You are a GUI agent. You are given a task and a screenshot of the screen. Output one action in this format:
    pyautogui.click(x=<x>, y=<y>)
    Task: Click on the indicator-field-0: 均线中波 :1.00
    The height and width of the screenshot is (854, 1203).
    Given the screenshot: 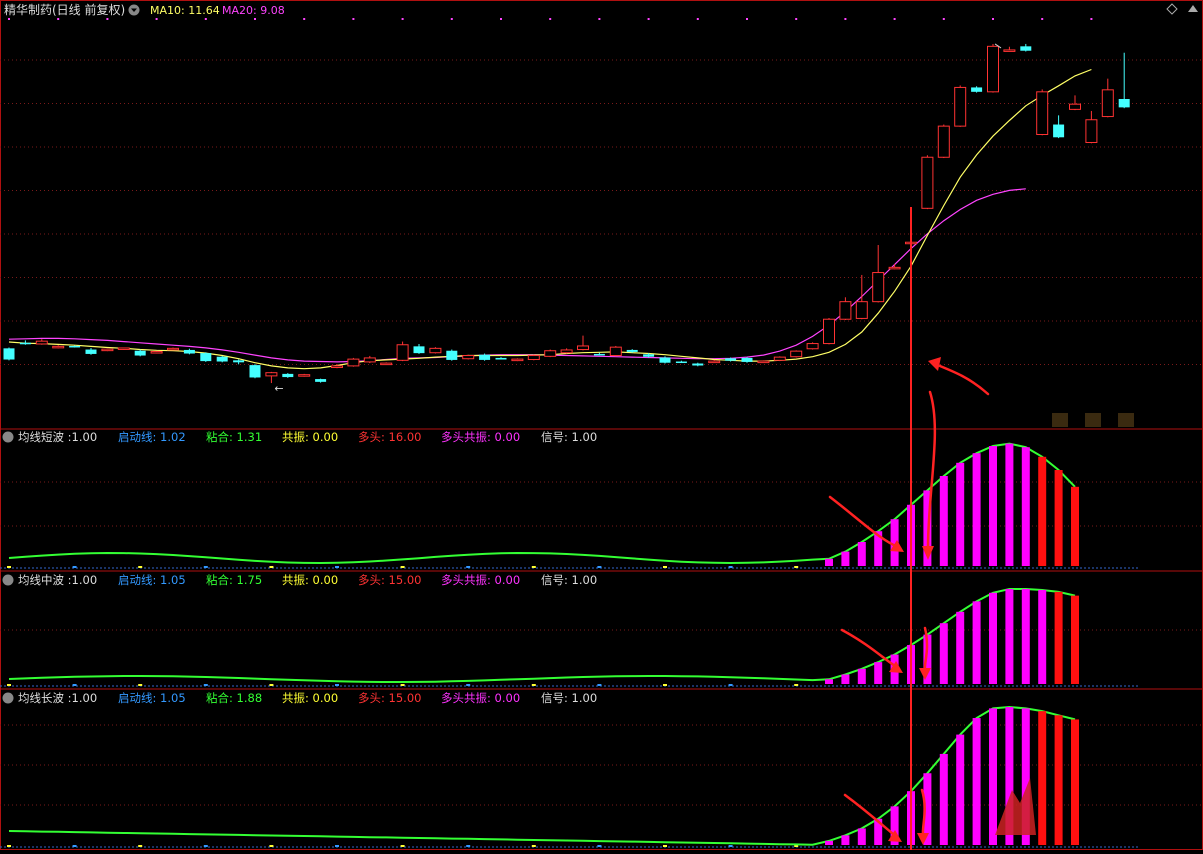 What is the action you would take?
    pyautogui.click(x=57, y=580)
    